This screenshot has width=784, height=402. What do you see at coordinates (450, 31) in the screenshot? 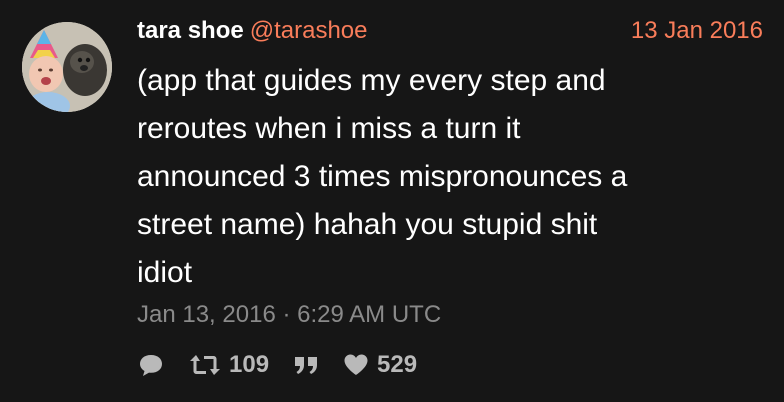
I see `tweet-header: tara shoe @tarashoe 13 Jan 2016` at bounding box center [450, 31].